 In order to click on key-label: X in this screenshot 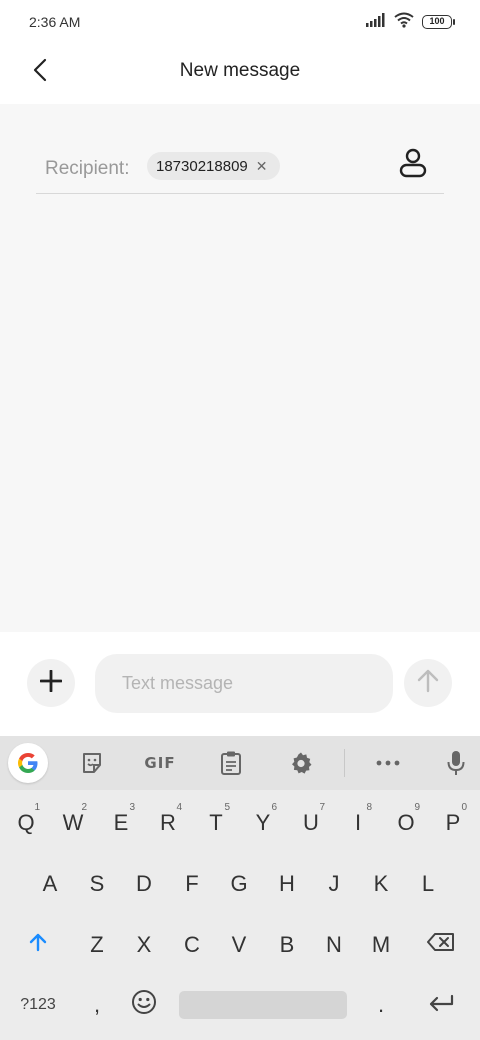, I will do `click(144, 944)`.